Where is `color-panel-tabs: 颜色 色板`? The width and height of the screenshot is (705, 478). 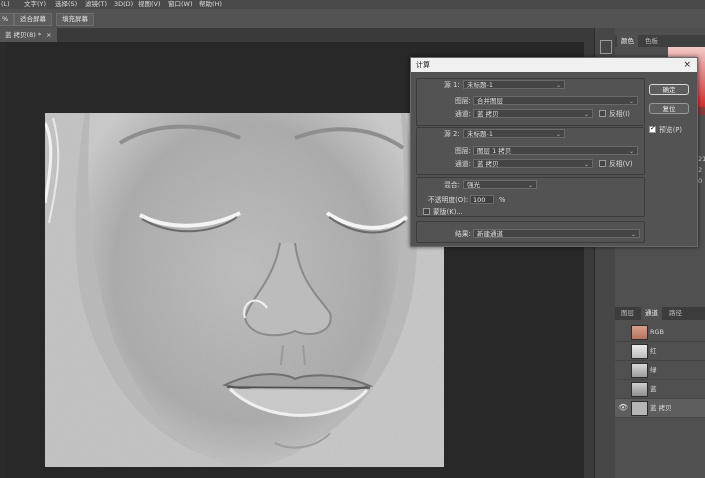 color-panel-tabs: 颜色 色板 is located at coordinates (660, 41).